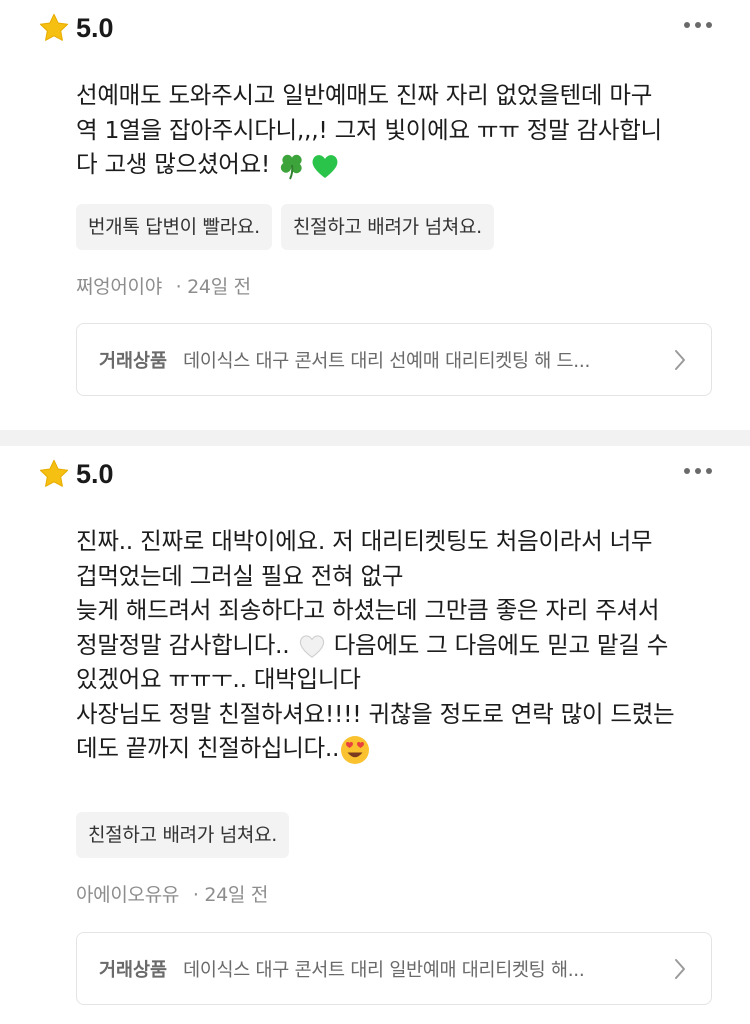 This screenshot has height=1024, width=750. What do you see at coordinates (364, 95) in the screenshot?
I see `review-line: 선예매도 도와주시고 일반예매도 진짜 자리 없었을텐데 마구` at bounding box center [364, 95].